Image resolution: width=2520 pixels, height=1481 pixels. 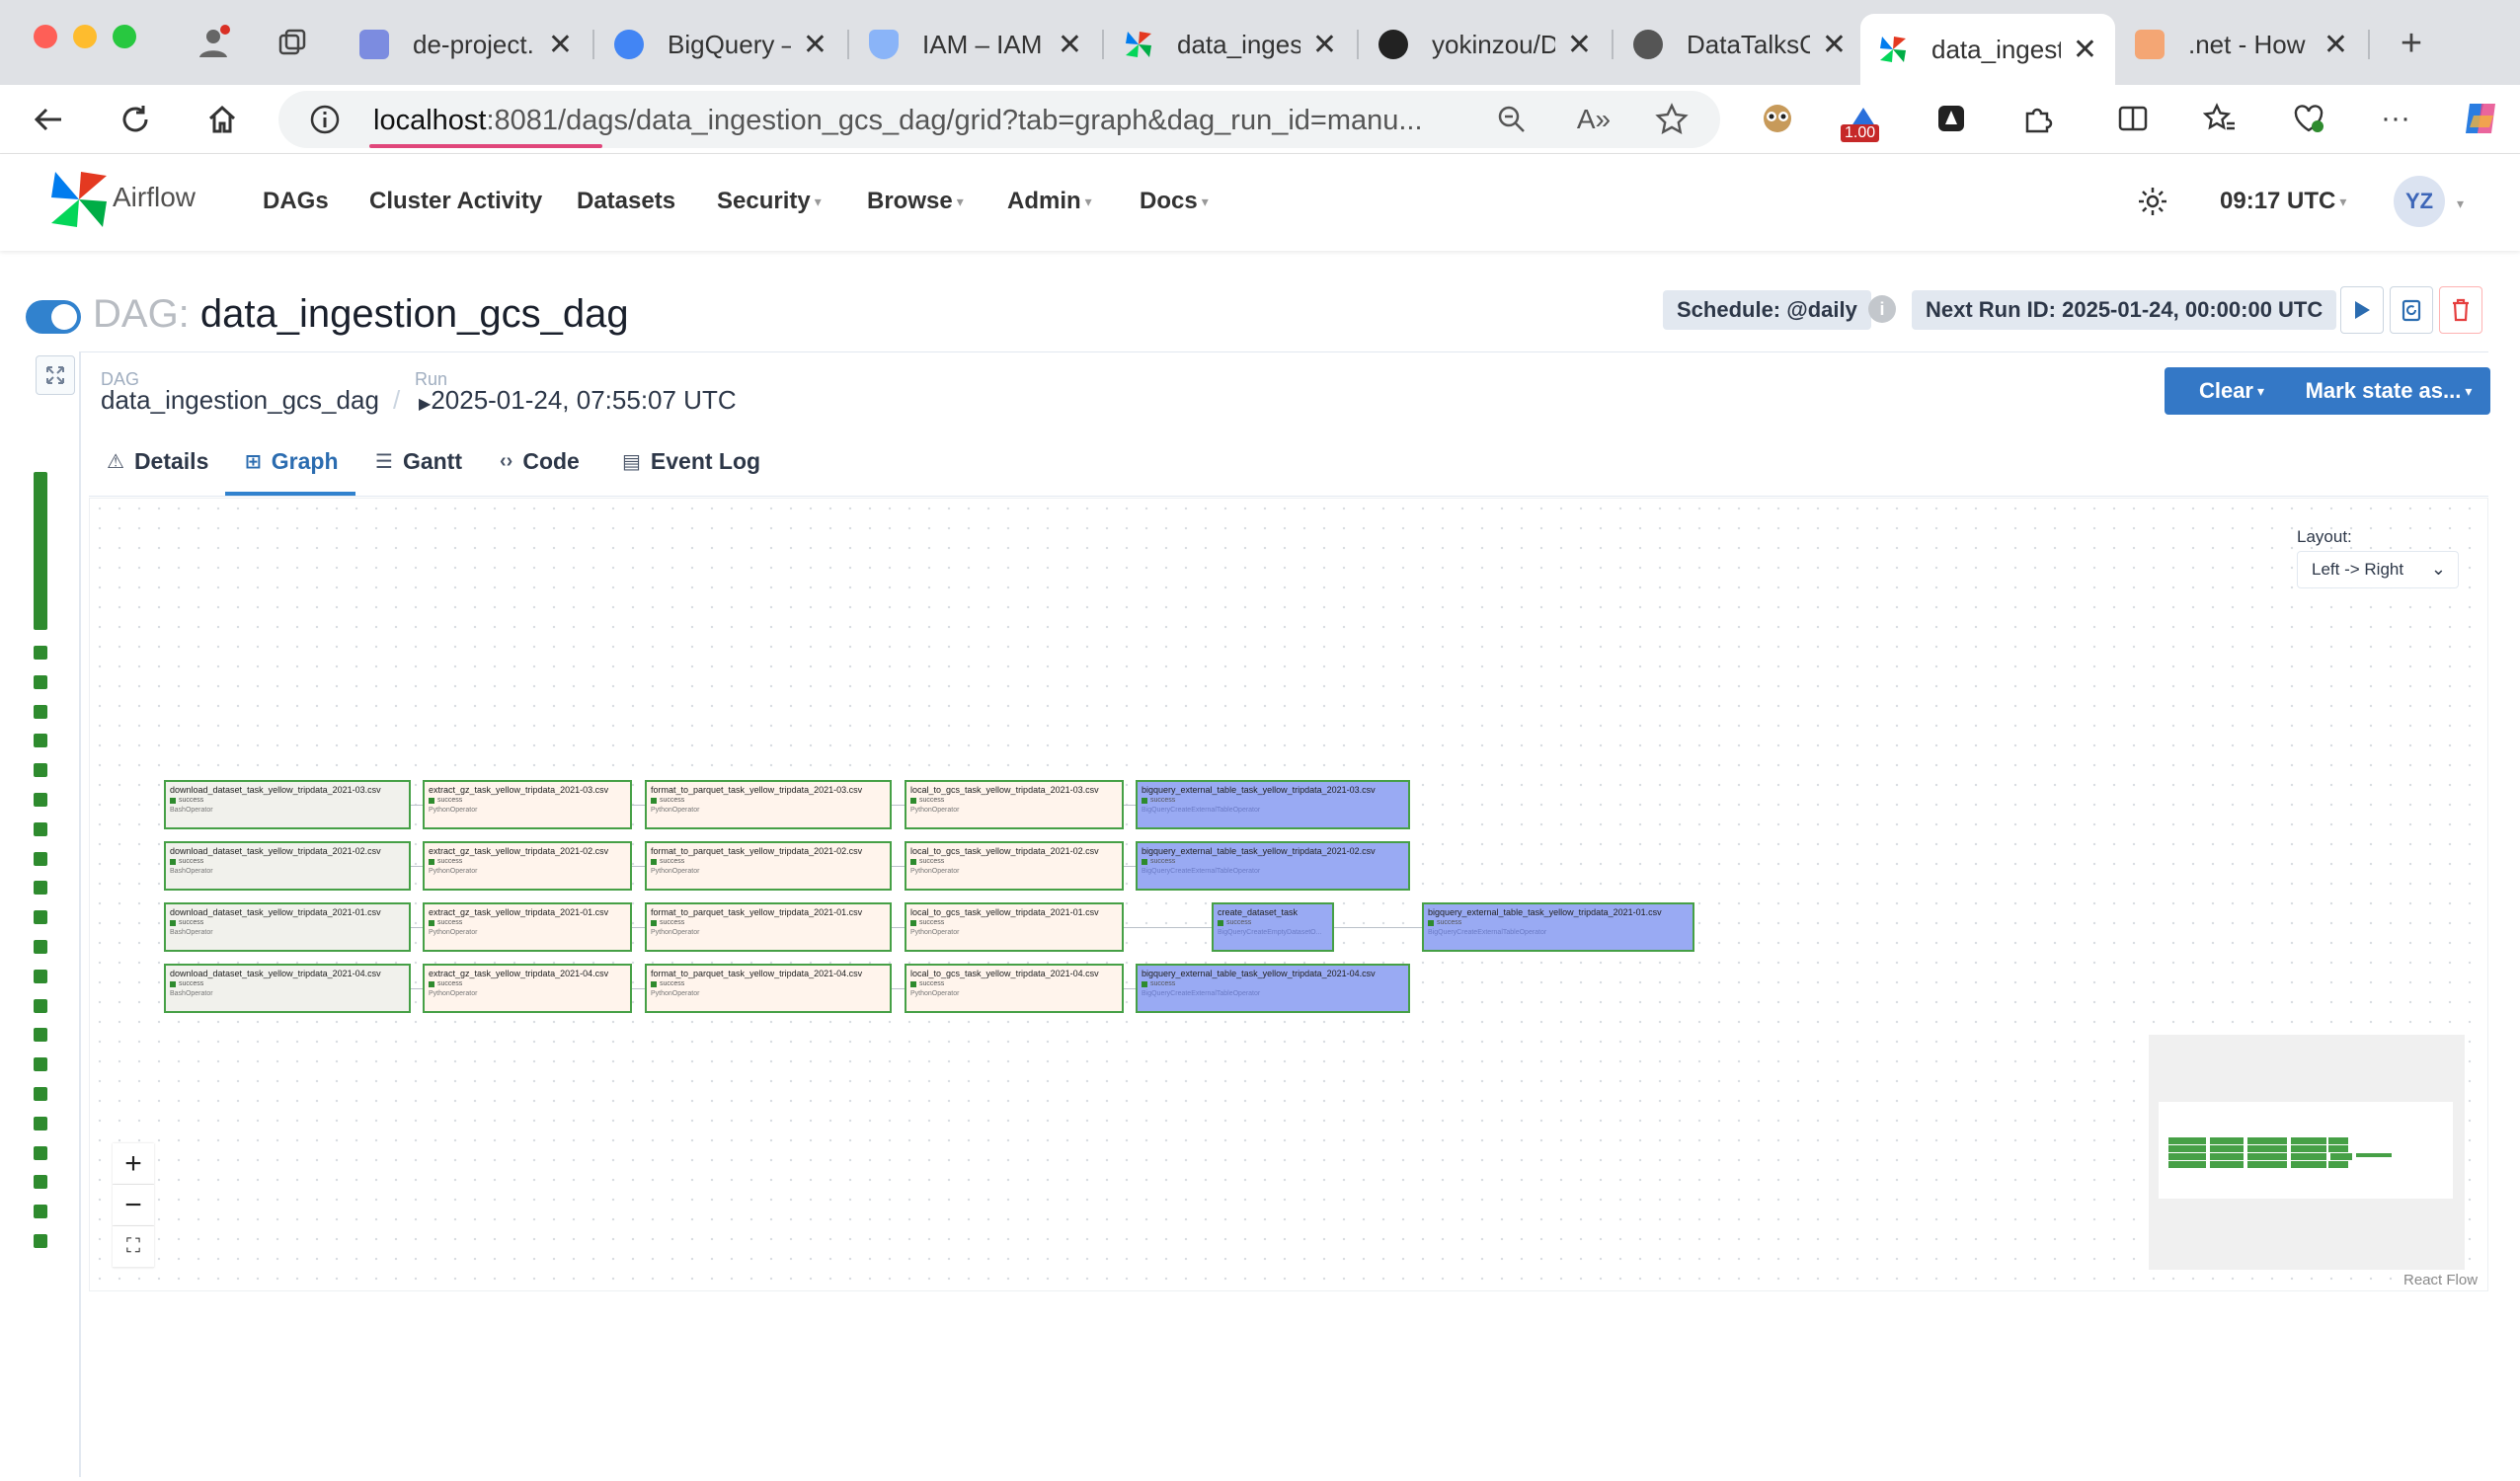 I want to click on info-icon: i, so click(x=1882, y=309).